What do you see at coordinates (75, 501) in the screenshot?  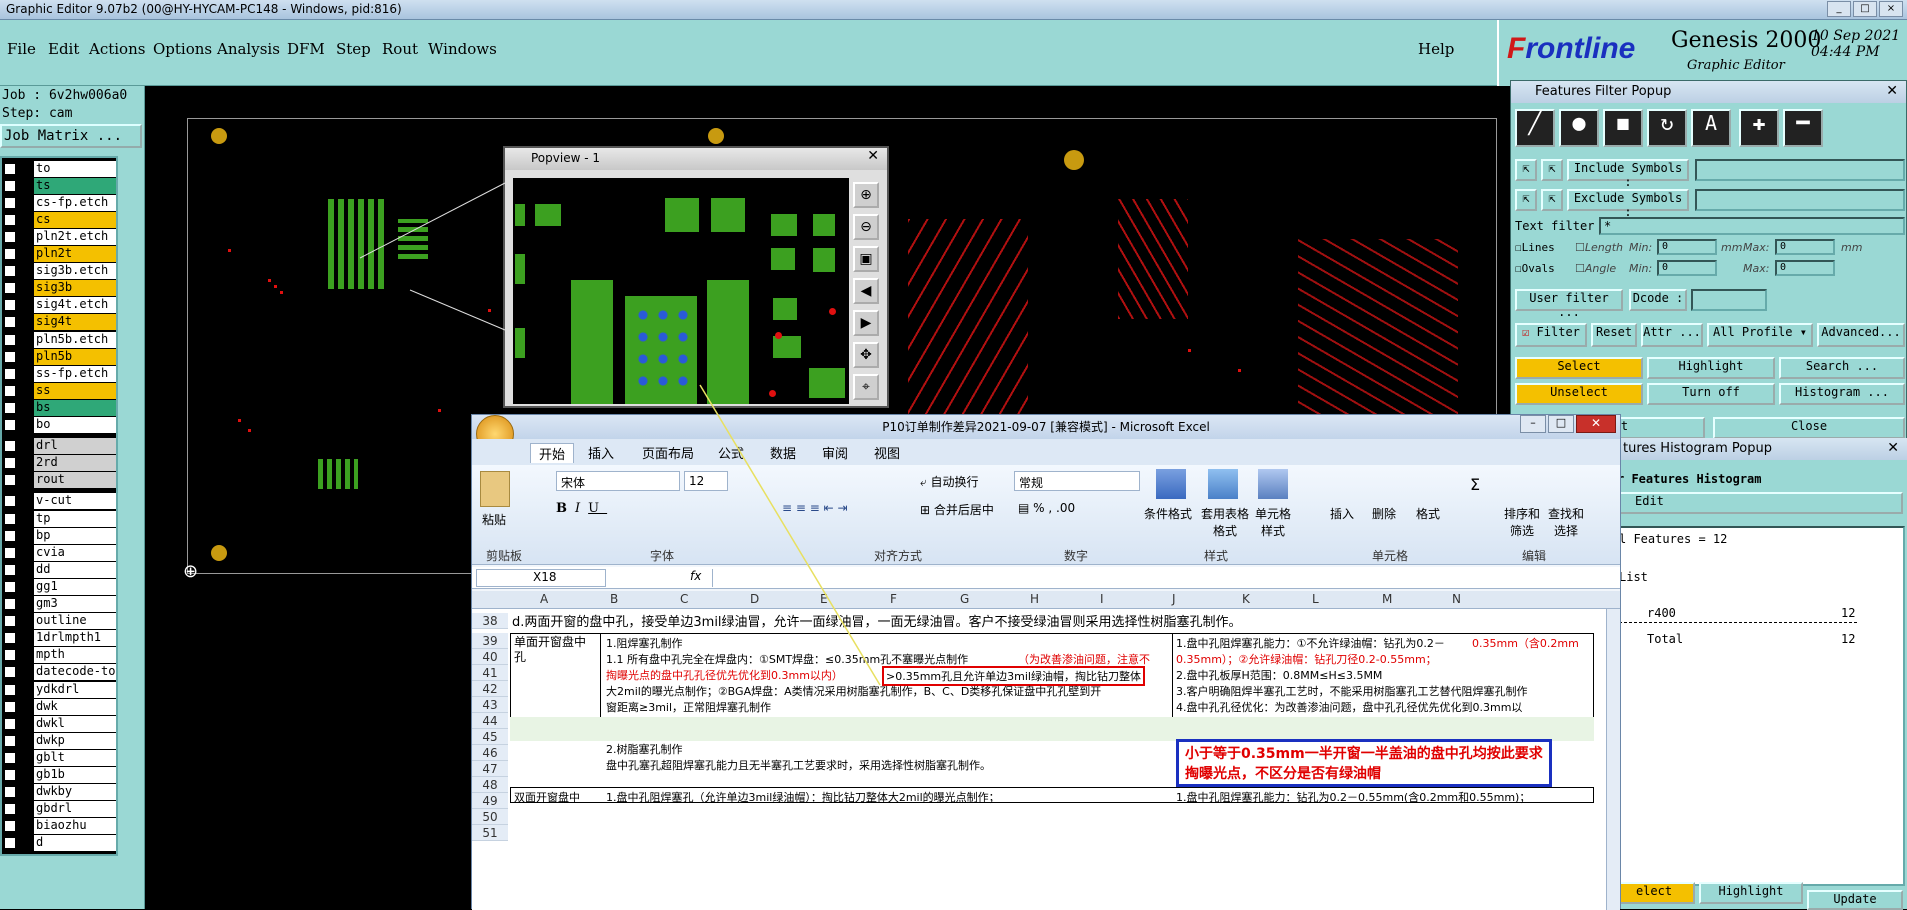 I see `layer-name: v-cut` at bounding box center [75, 501].